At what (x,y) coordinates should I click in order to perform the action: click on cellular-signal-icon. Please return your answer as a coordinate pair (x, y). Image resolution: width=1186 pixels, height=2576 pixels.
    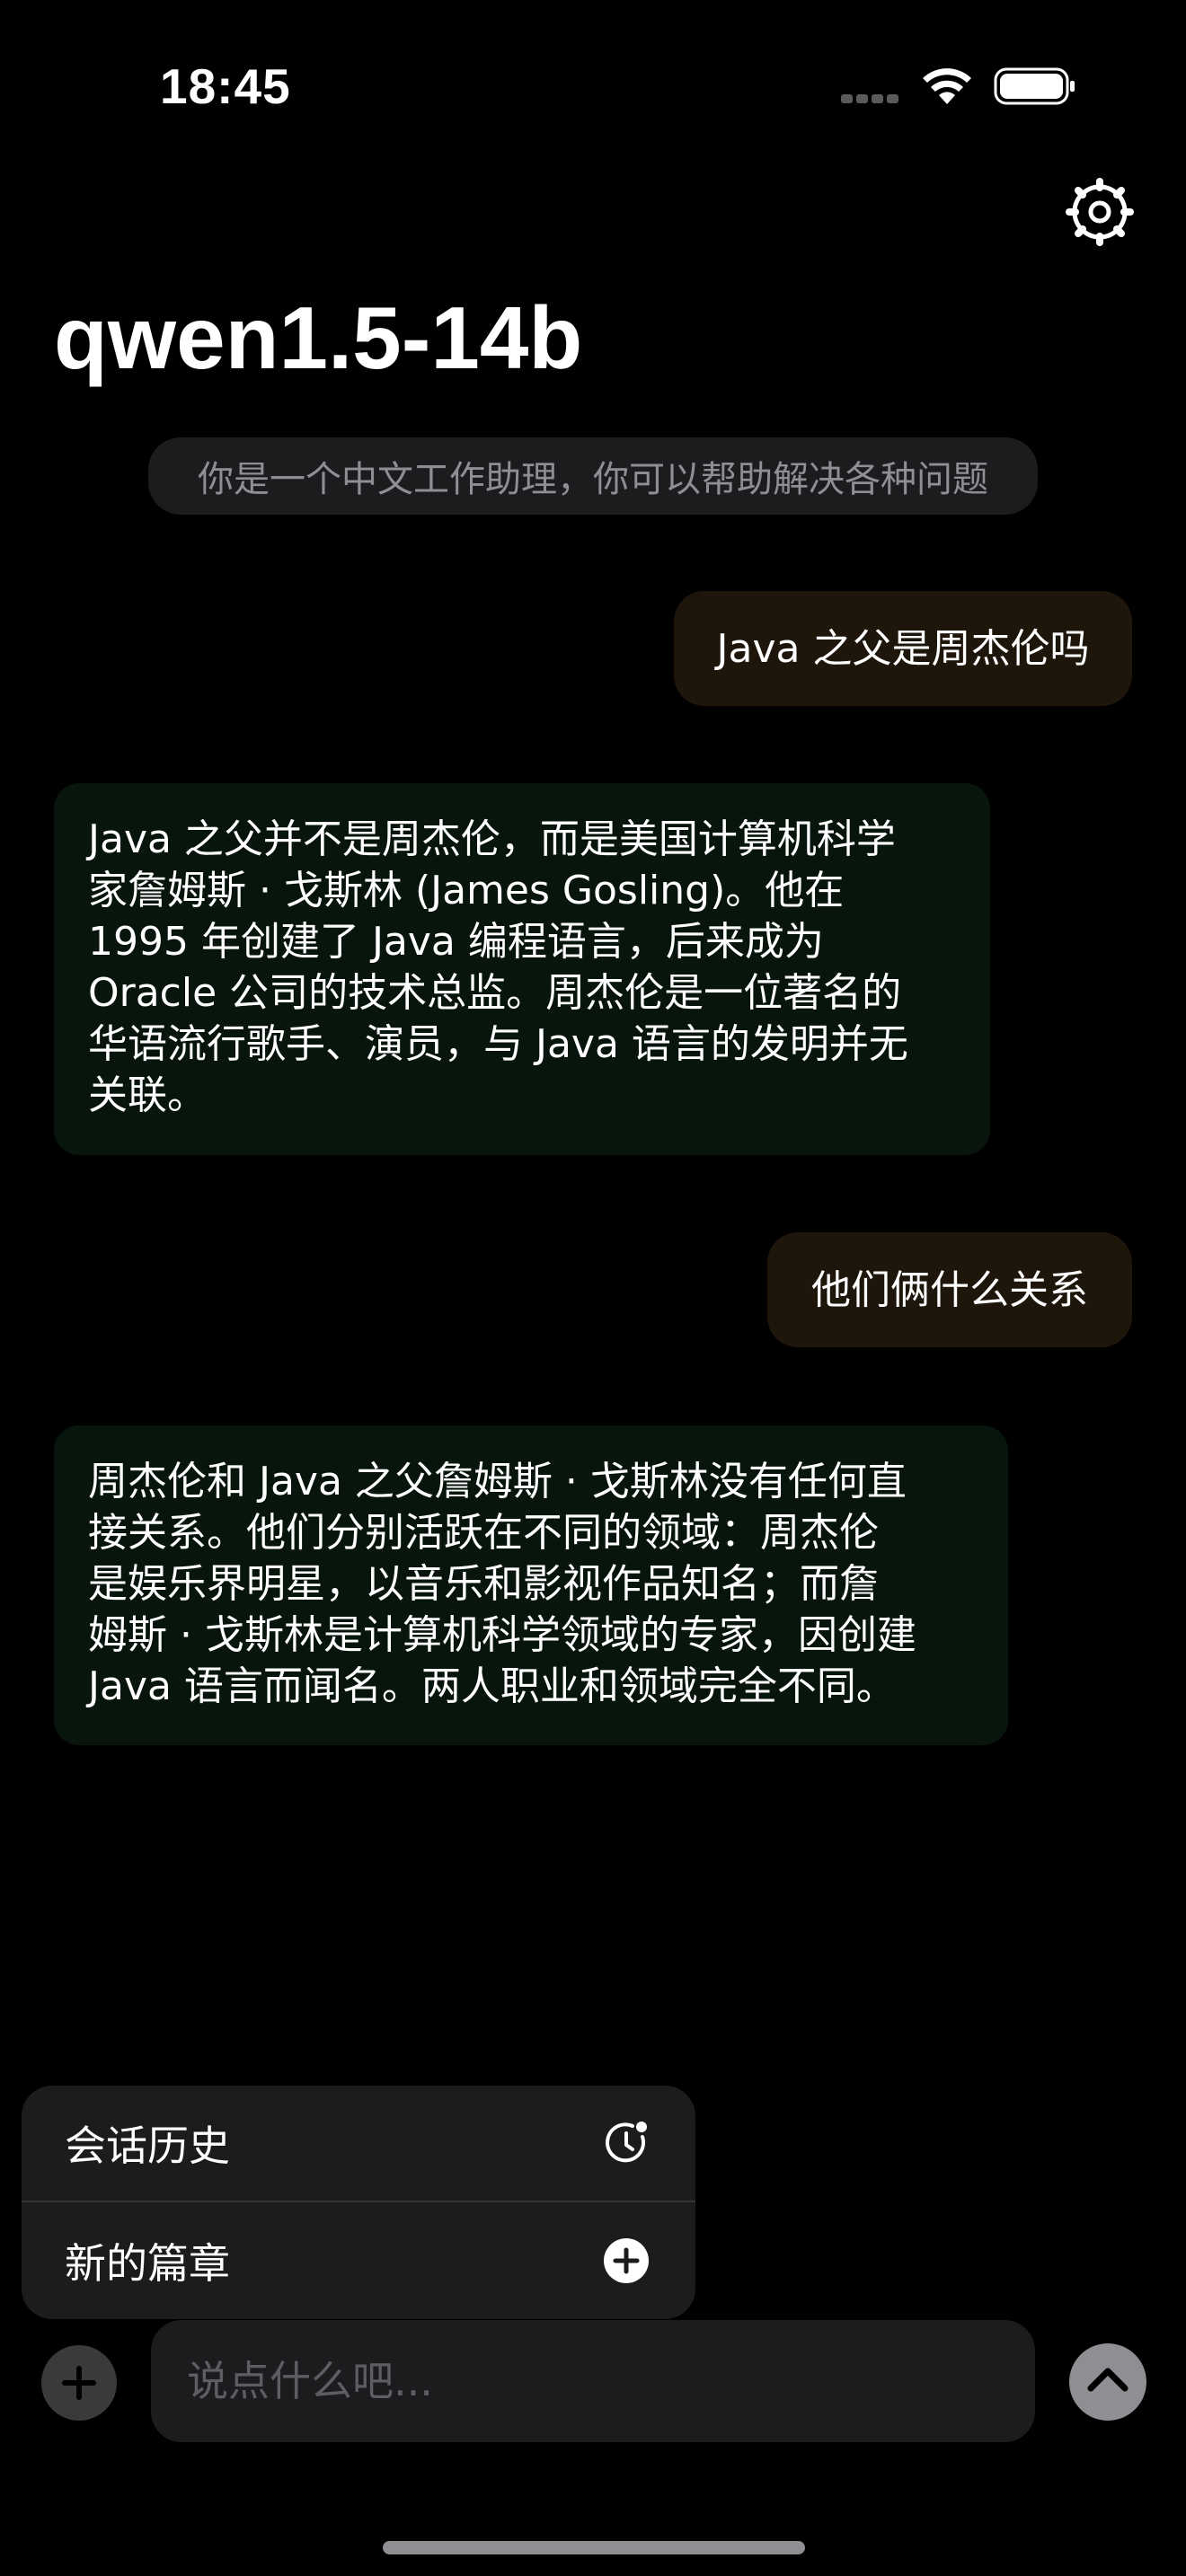
    Looking at the image, I should click on (870, 98).